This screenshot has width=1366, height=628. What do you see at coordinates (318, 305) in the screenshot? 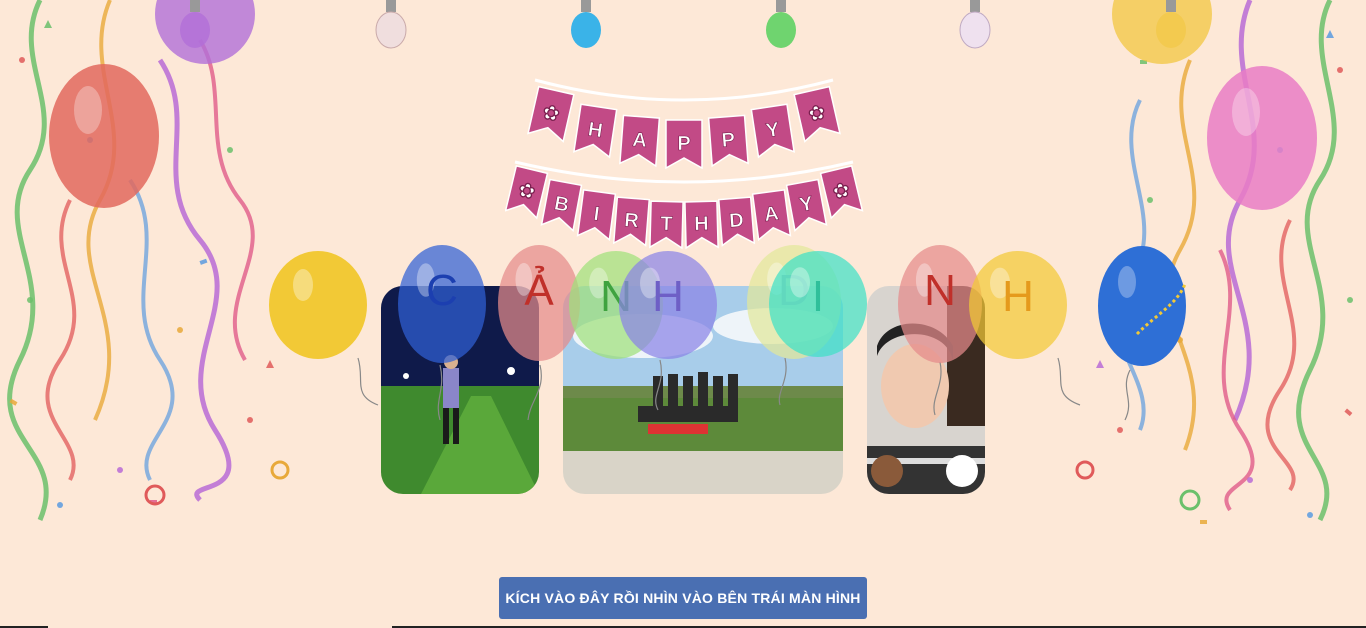
I see `yellow-balloon-icon` at bounding box center [318, 305].